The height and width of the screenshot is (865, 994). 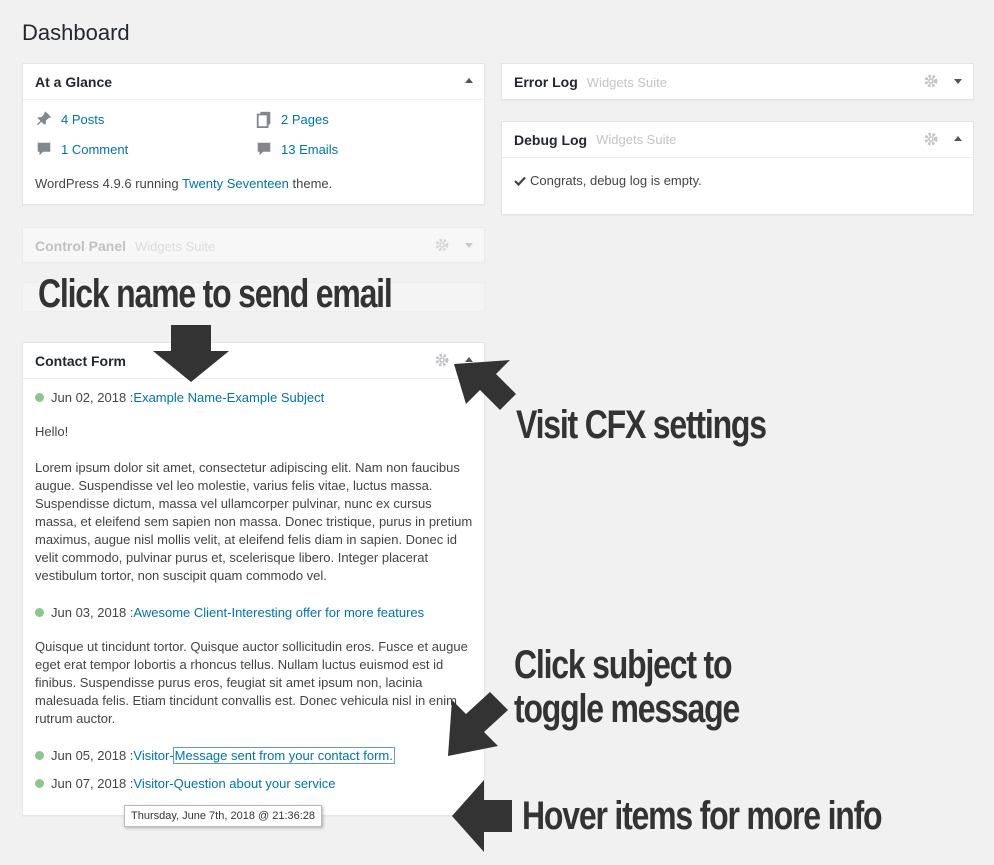 I want to click on debug-log-header: Debug Log Widgets Suite, so click(x=737, y=140).